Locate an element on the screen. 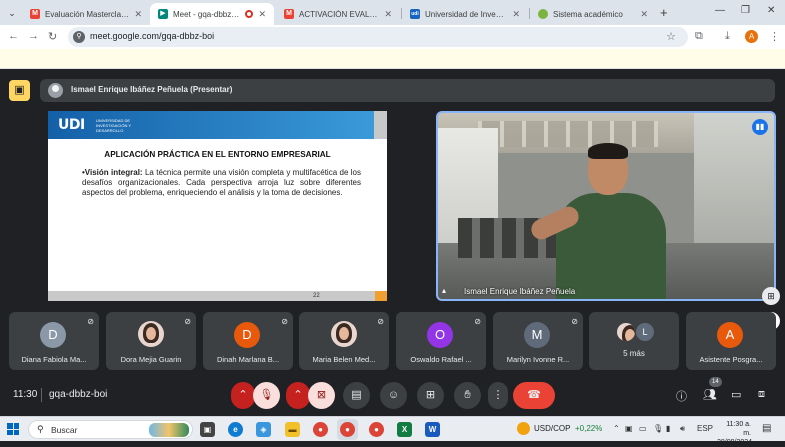 The width and height of the screenshot is (785, 447). meeting-code: gqa-dbbz-boi is located at coordinates (78, 394).